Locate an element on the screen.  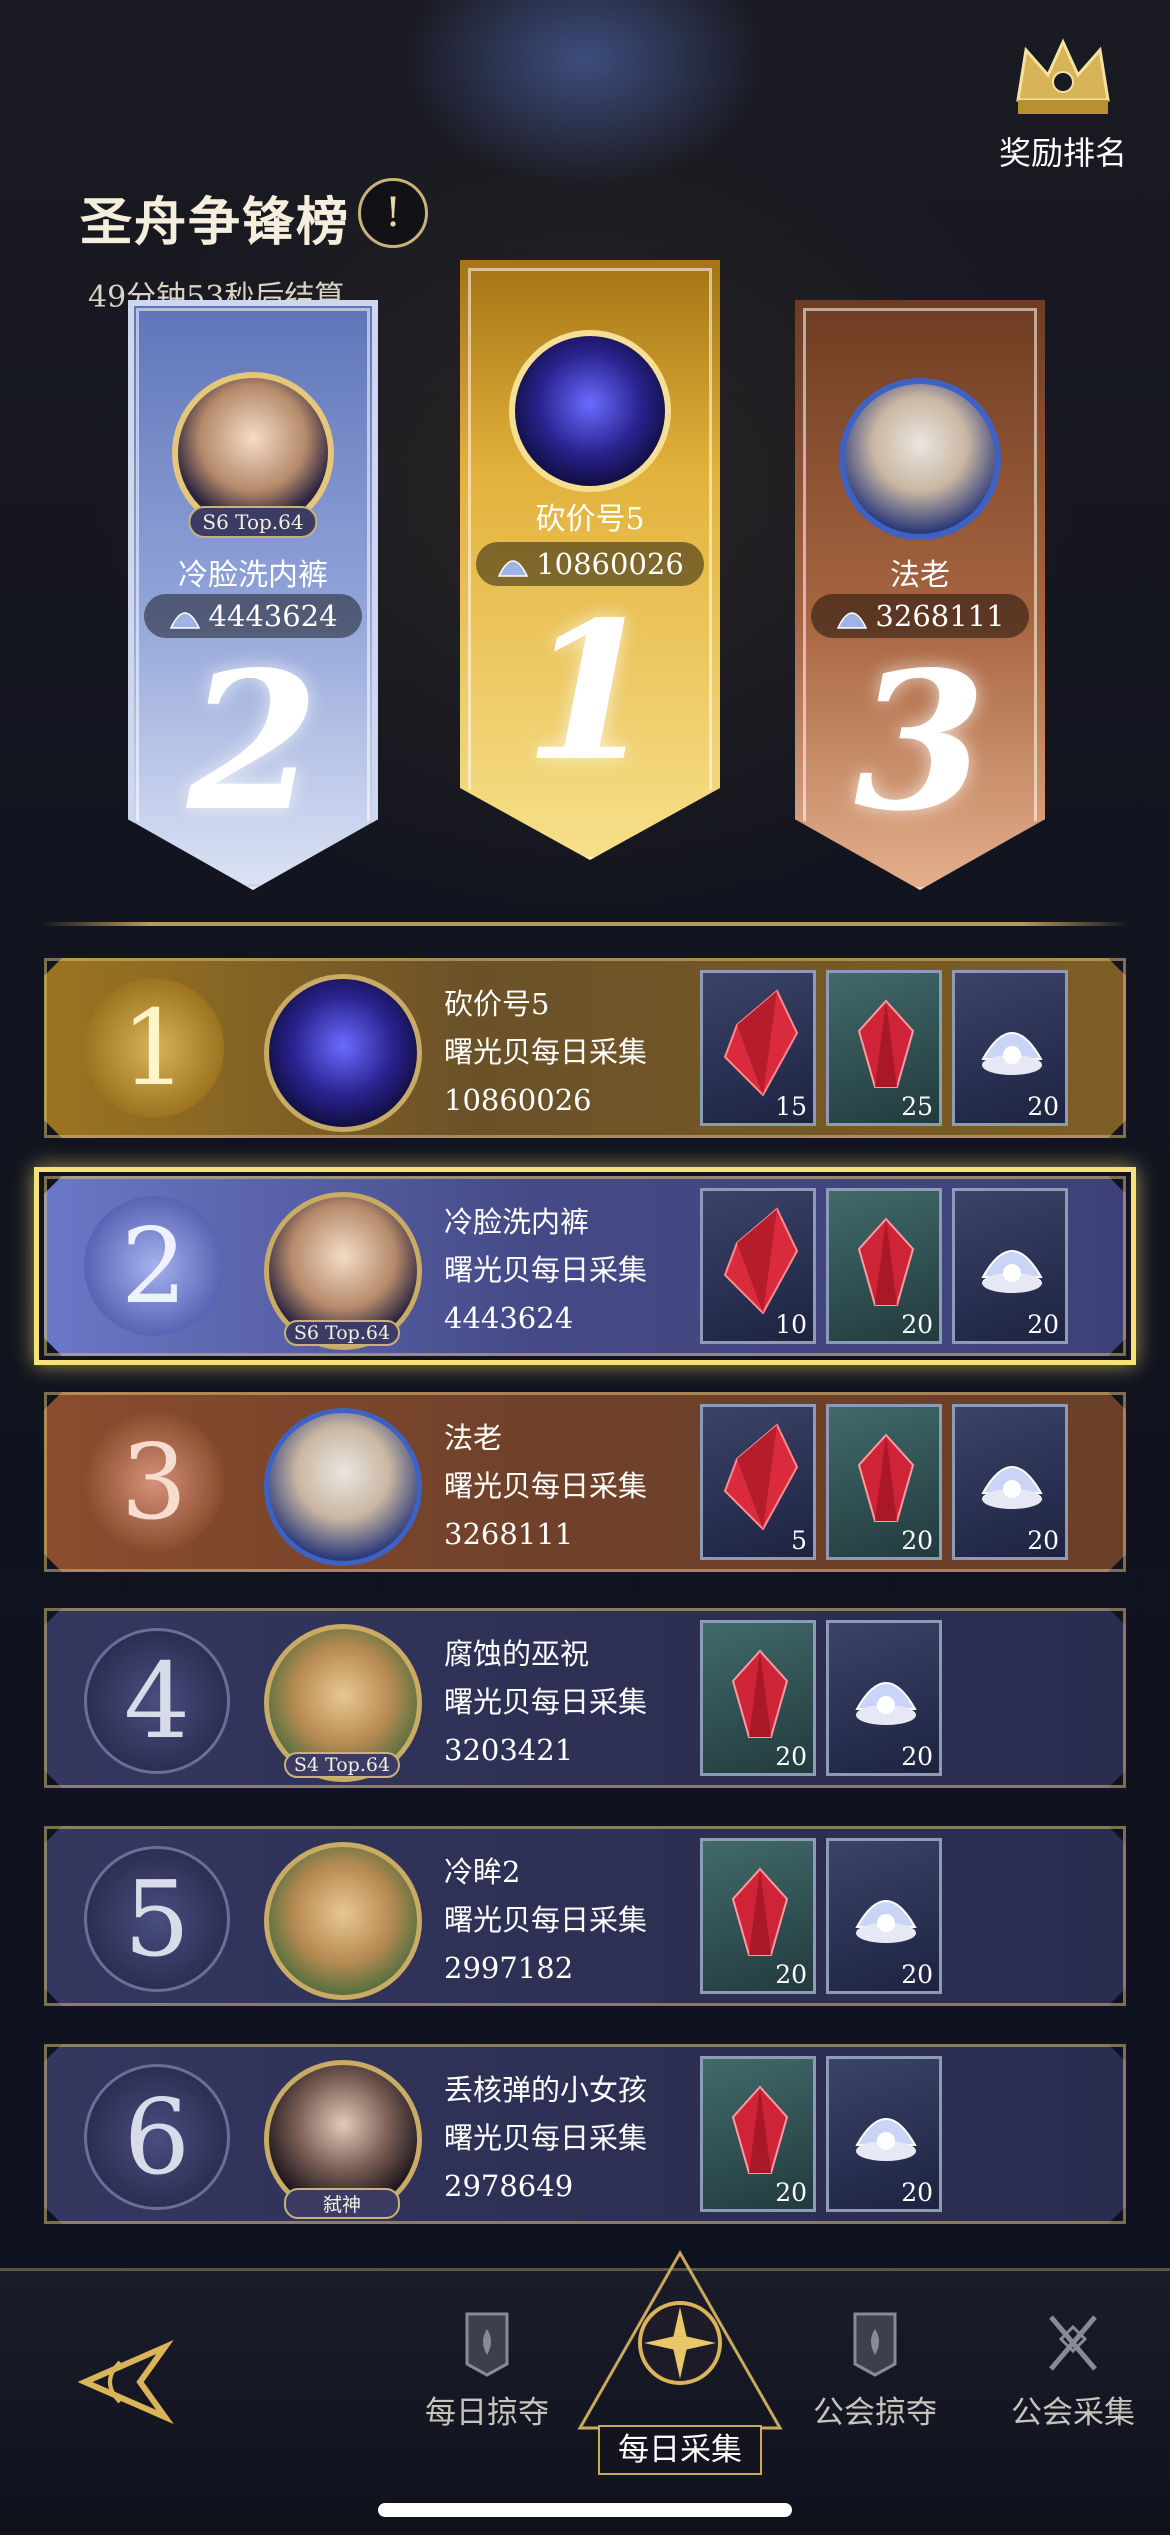
nav-label: 公会掠夺 is located at coordinates (875, 2413).